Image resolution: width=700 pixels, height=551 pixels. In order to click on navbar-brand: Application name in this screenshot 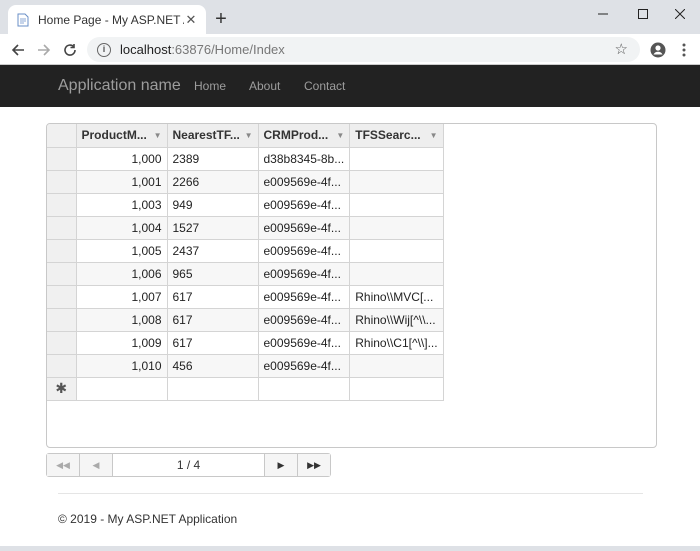, I will do `click(119, 86)`.